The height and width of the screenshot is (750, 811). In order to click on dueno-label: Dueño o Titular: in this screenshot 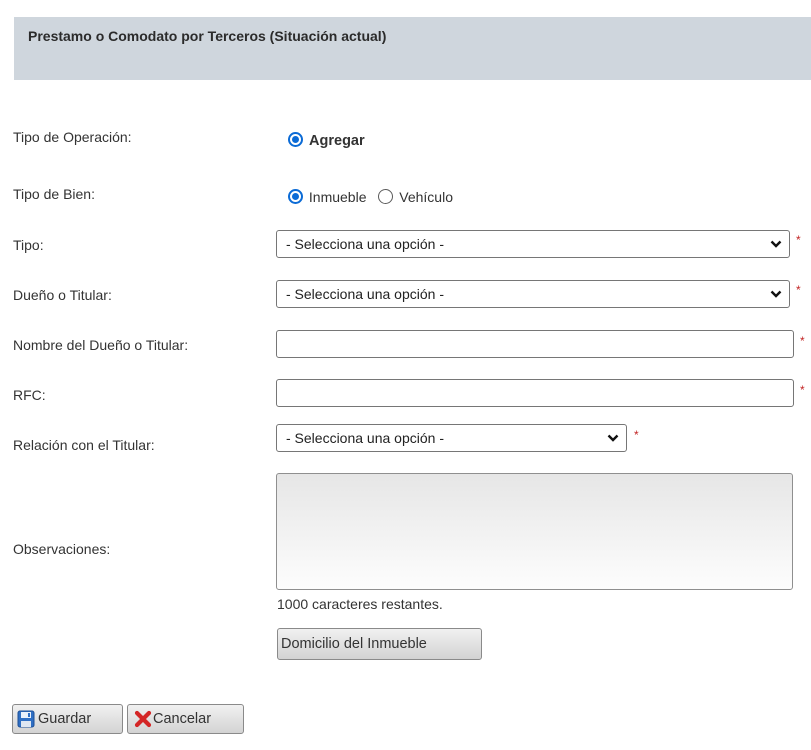, I will do `click(62, 295)`.